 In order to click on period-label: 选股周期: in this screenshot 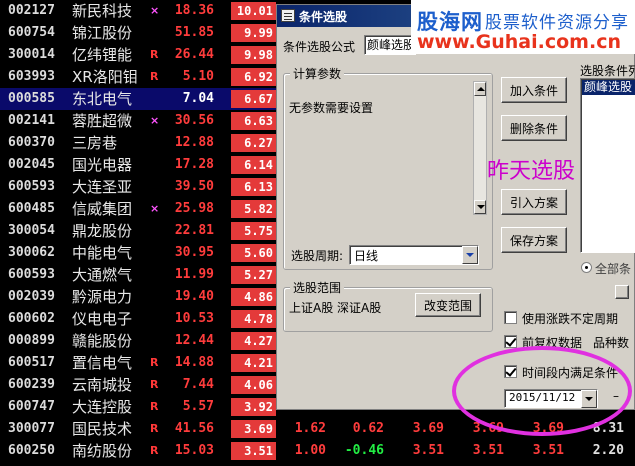, I will do `click(317, 256)`.